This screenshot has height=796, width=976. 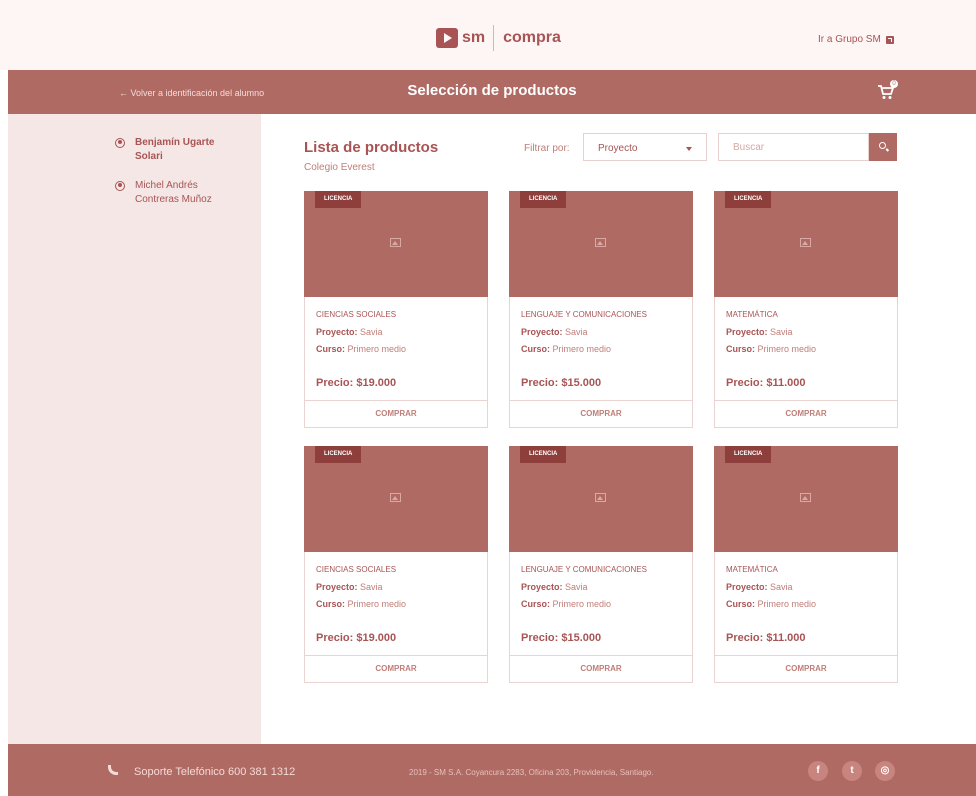 I want to click on support-phone: Soporte Telefónico 600 381 1312, so click(x=215, y=772).